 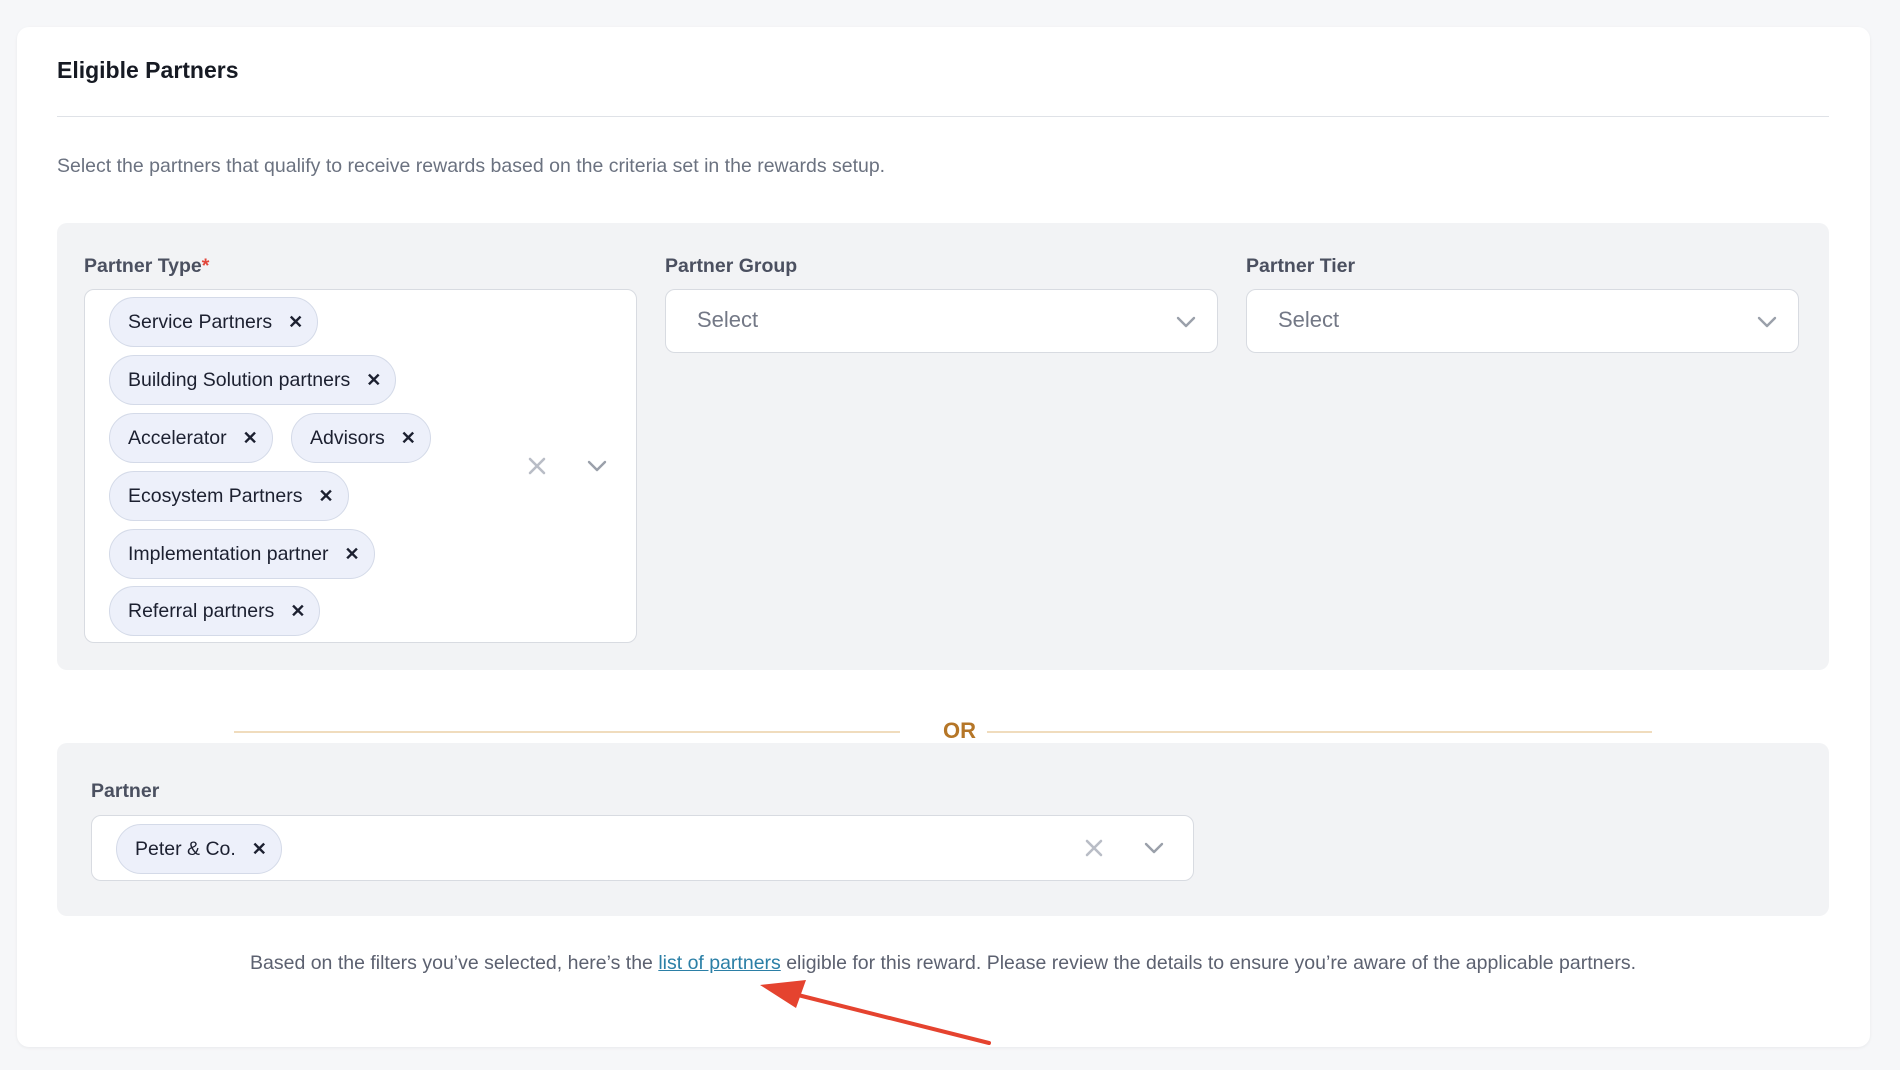 What do you see at coordinates (361, 438) in the screenshot?
I see `chip-advisors: Advisors ✕` at bounding box center [361, 438].